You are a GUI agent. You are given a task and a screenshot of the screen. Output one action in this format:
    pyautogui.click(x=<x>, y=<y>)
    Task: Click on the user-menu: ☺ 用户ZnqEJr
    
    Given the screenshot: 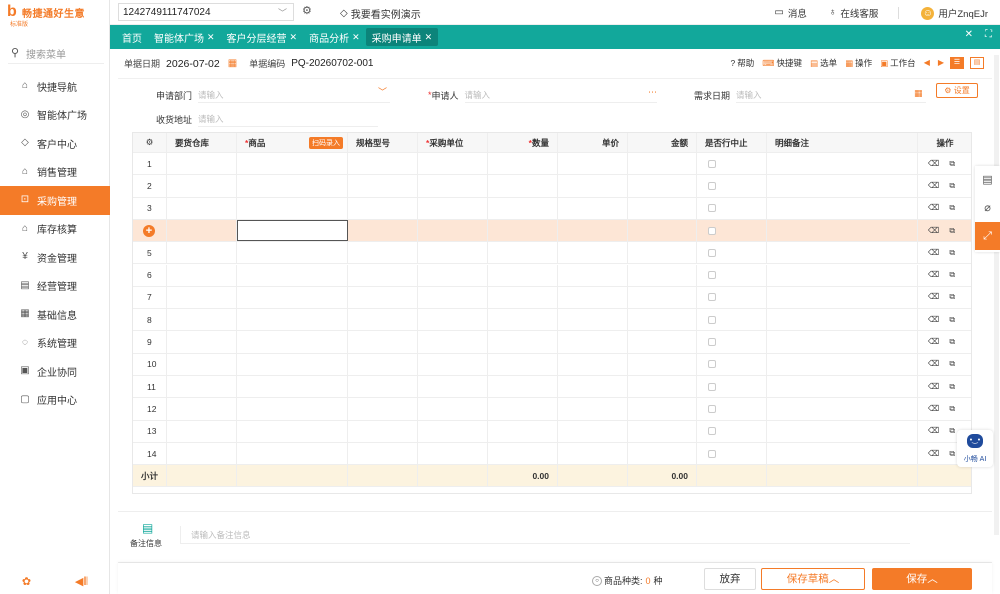 What is the action you would take?
    pyautogui.click(x=954, y=13)
    